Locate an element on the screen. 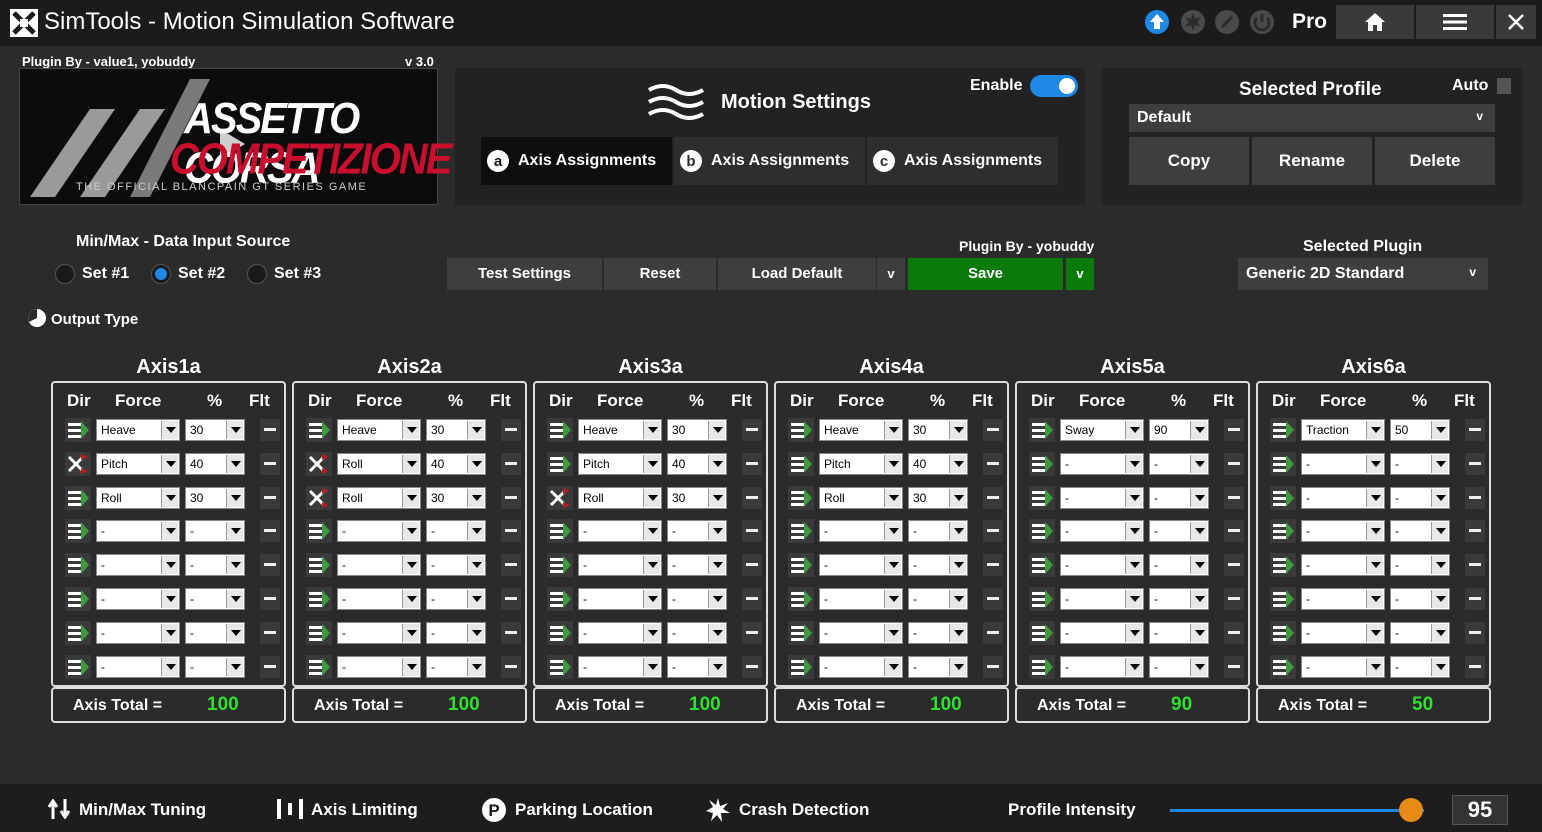 The width and height of the screenshot is (1542, 832). auto-checkbox is located at coordinates (1504, 86).